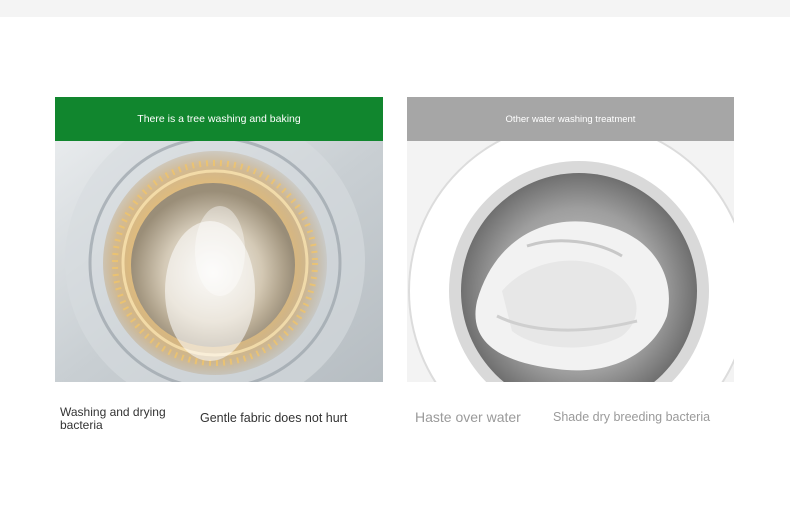 The image size is (790, 518). What do you see at coordinates (468, 417) in the screenshot?
I see `caption-haste-over-water: Haste over water` at bounding box center [468, 417].